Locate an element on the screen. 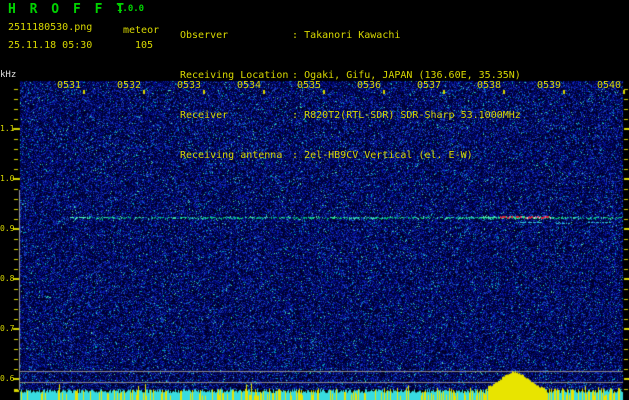 This screenshot has width=629, height=400. time-tick-label: 0536 is located at coordinates (369, 85).